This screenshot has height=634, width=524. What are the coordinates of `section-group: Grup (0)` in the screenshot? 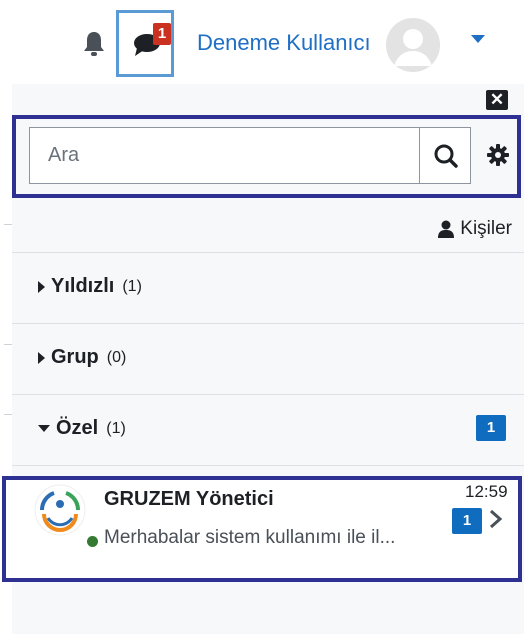 It's located at (268, 359).